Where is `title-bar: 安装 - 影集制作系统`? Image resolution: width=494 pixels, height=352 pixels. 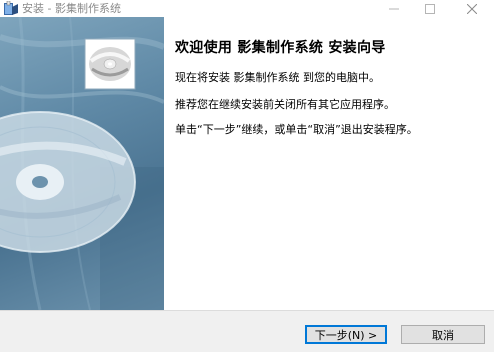
title-bar: 安装 - 影集制作系统 is located at coordinates (247, 8).